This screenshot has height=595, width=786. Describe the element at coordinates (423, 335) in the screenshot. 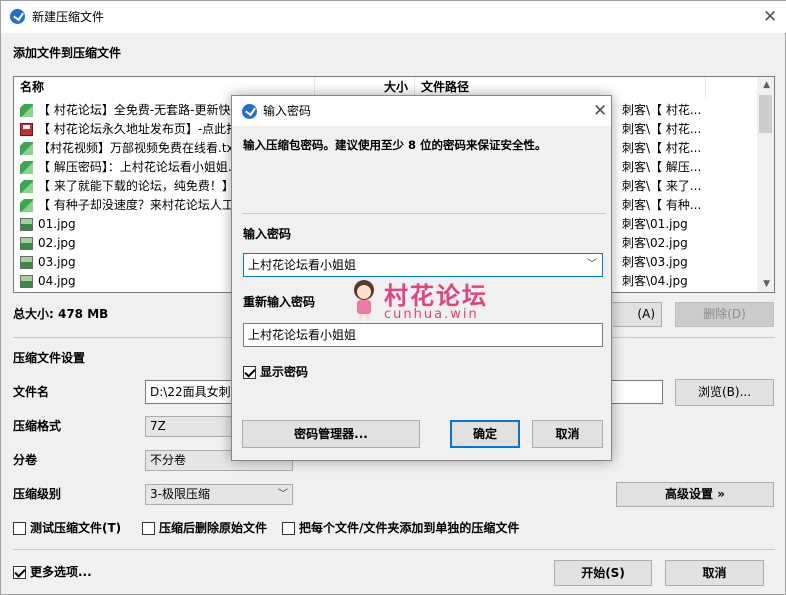

I see `repeat-password-input: 上村花论坛看小姐姐` at that location.